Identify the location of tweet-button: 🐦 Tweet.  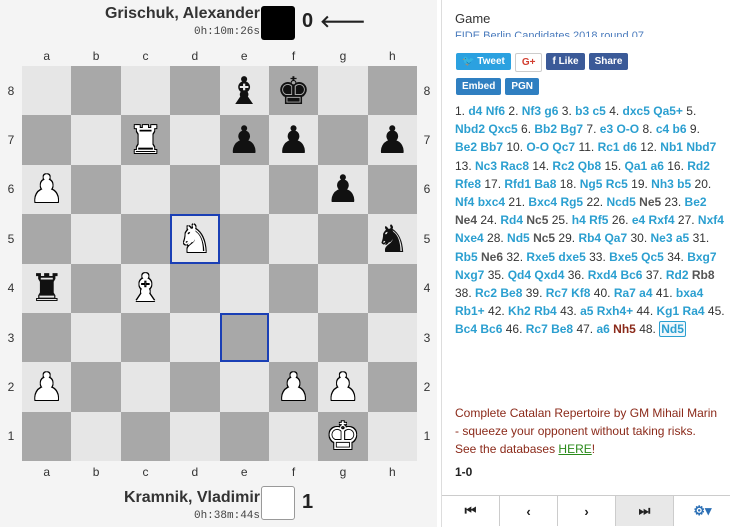
(483, 61).